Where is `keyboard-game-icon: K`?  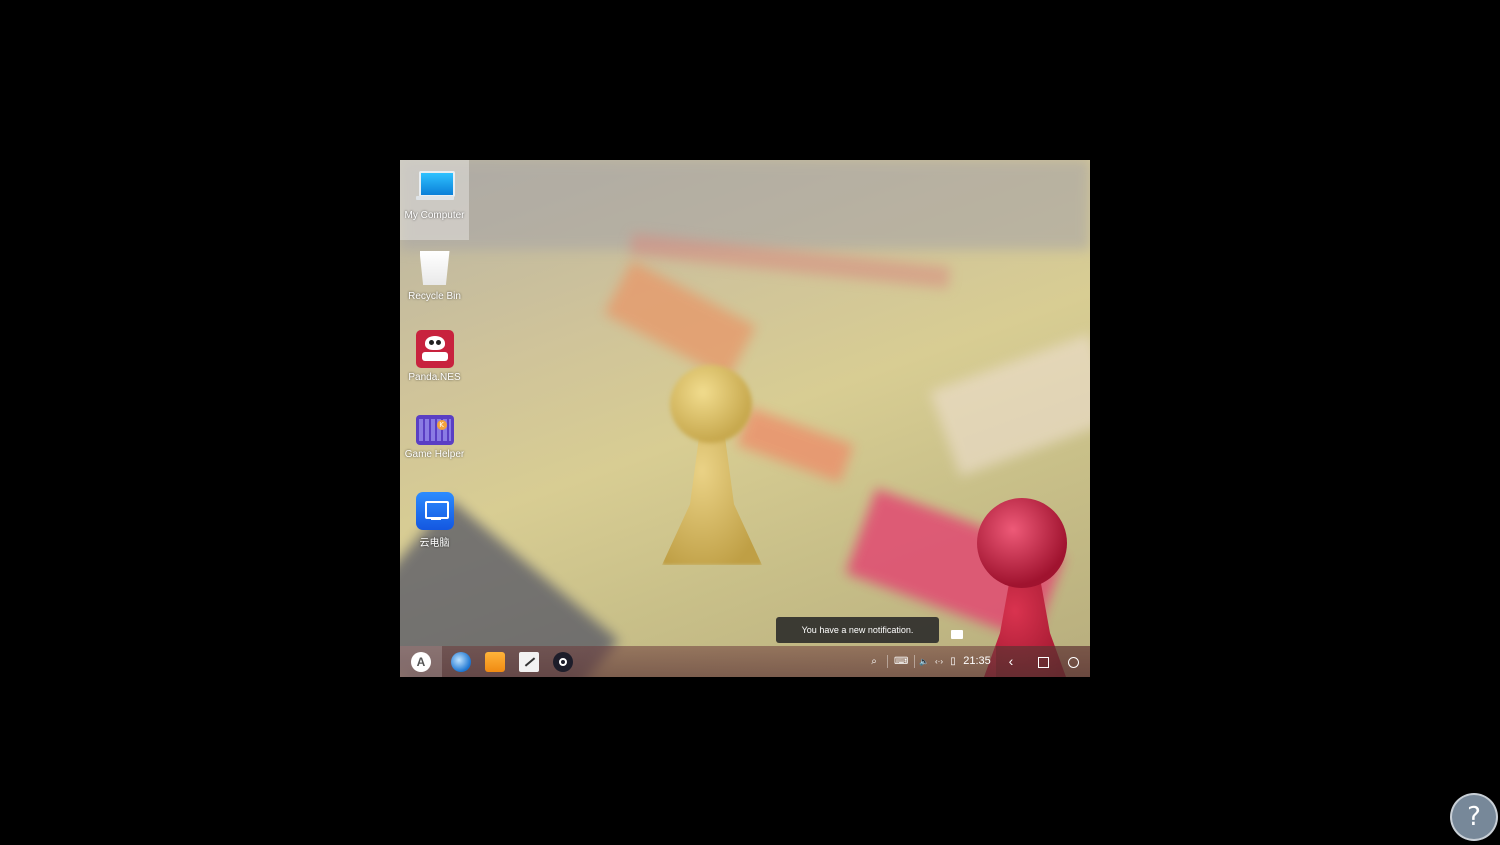
keyboard-game-icon: K is located at coordinates (434, 430).